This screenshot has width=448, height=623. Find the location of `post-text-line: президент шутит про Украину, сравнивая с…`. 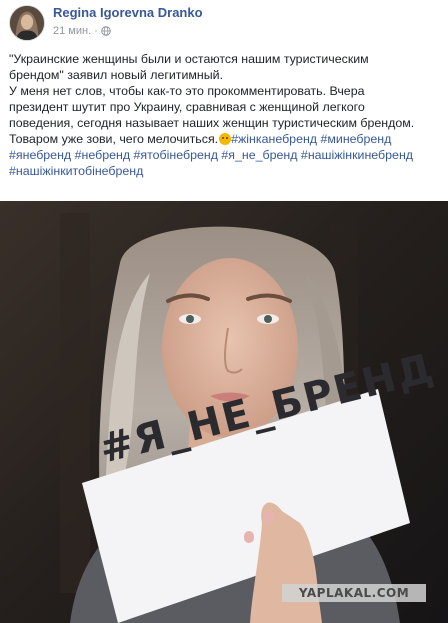

post-text-line: президент шутит про Украину, сравнивая с… is located at coordinates (187, 107).